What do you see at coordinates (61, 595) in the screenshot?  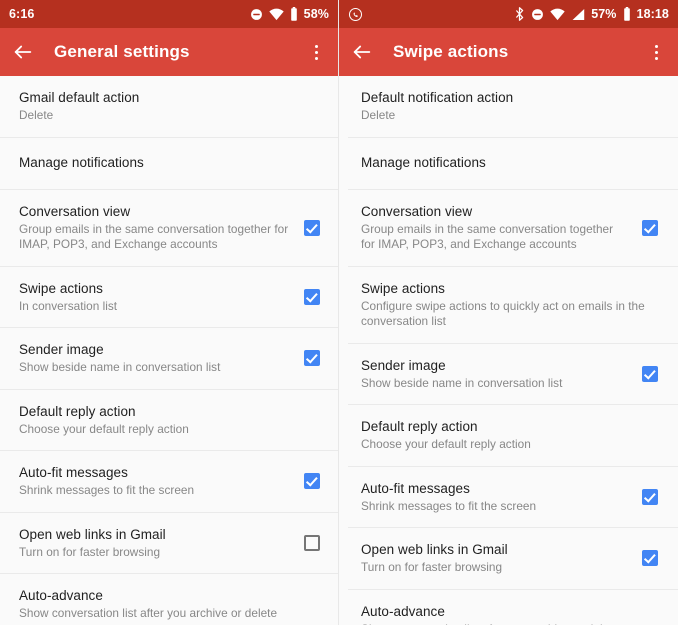 I see `list-item-title: Auto-advance` at bounding box center [61, 595].